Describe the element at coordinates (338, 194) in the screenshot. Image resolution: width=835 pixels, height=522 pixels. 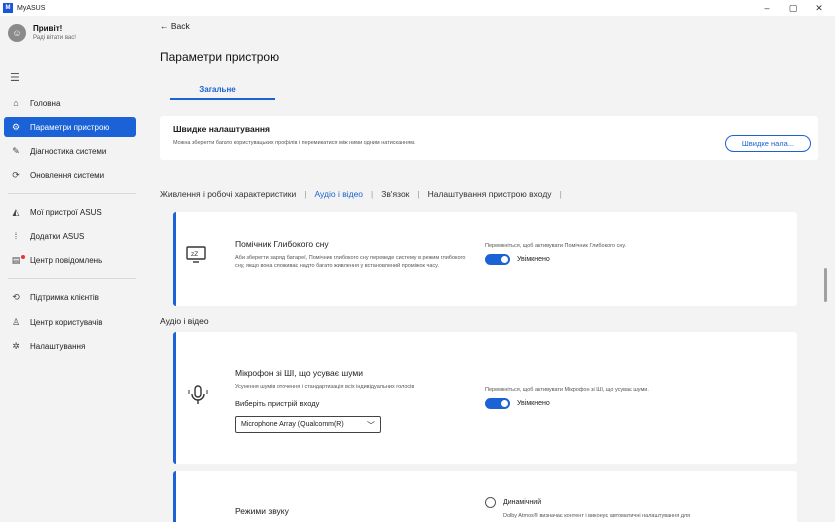
I see `tab-audio-video: Аудіо і відео` at that location.